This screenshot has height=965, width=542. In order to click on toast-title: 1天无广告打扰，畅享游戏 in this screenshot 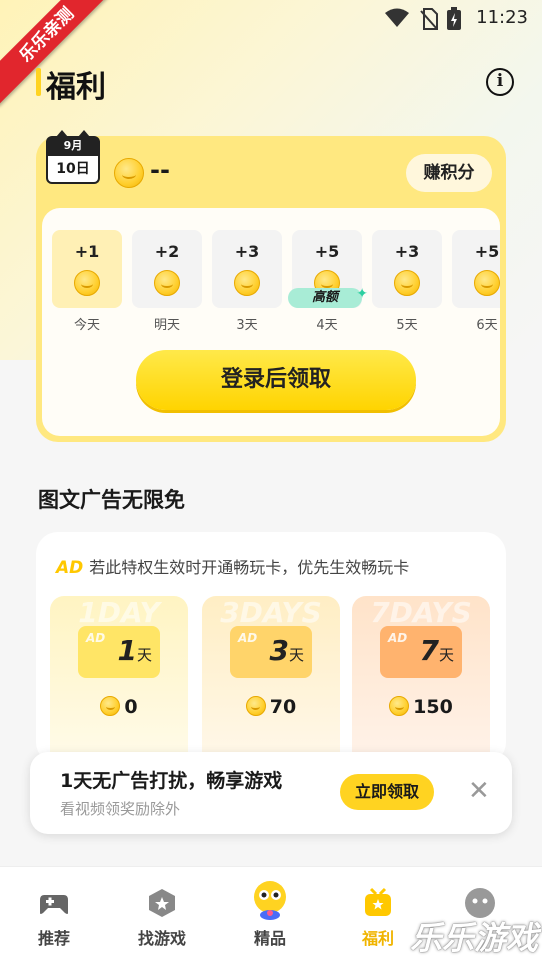, I will do `click(171, 781)`.